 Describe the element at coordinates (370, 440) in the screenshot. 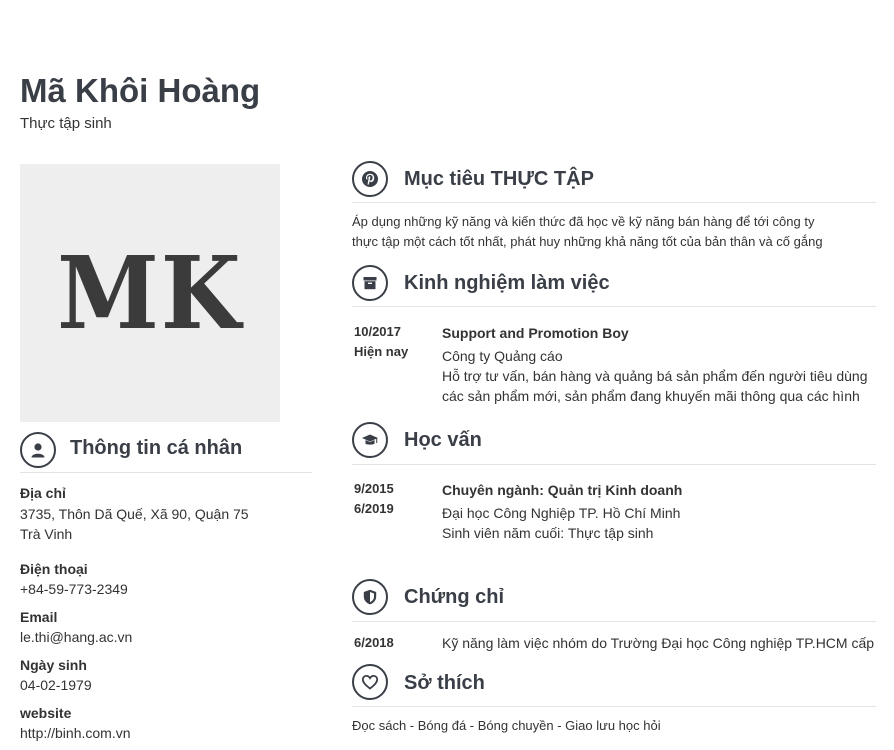

I see `graduation-cap-icon` at that location.